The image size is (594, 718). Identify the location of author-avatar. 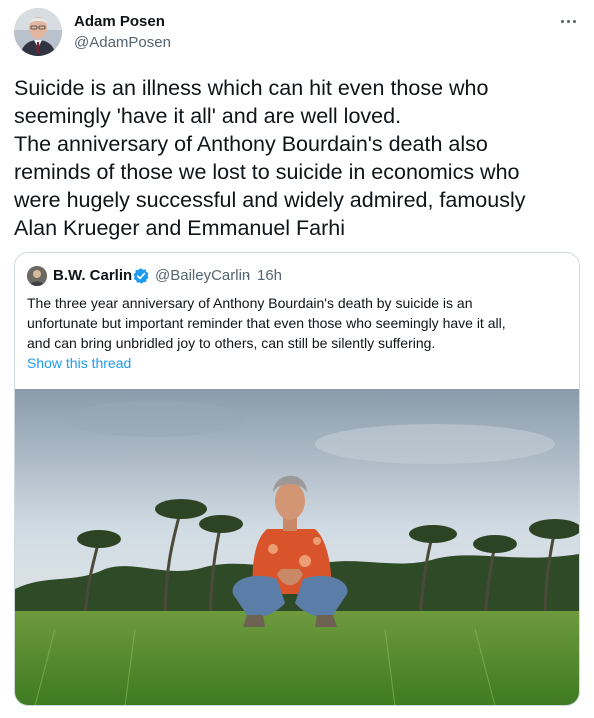
(38, 32).